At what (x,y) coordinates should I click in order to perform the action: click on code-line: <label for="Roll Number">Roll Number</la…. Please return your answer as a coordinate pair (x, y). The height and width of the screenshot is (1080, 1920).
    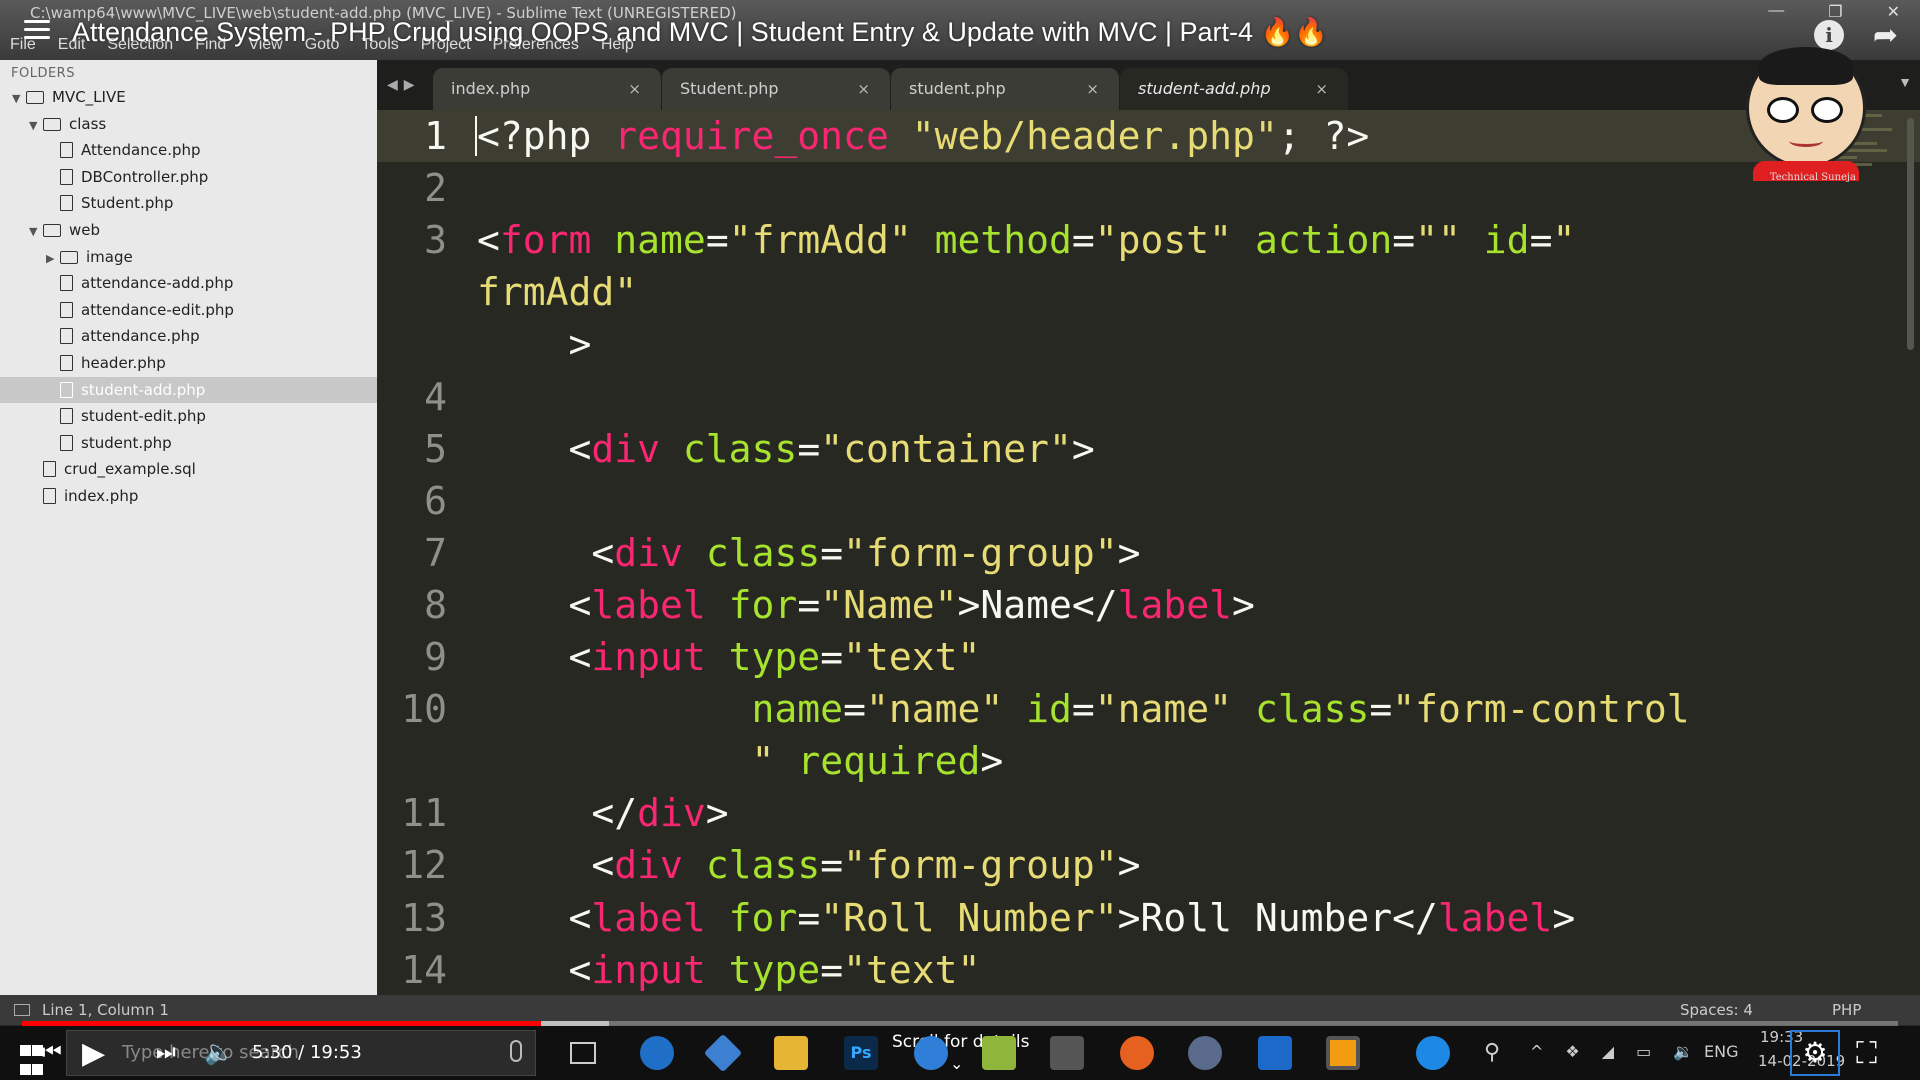
    Looking at the image, I should click on (1026, 918).